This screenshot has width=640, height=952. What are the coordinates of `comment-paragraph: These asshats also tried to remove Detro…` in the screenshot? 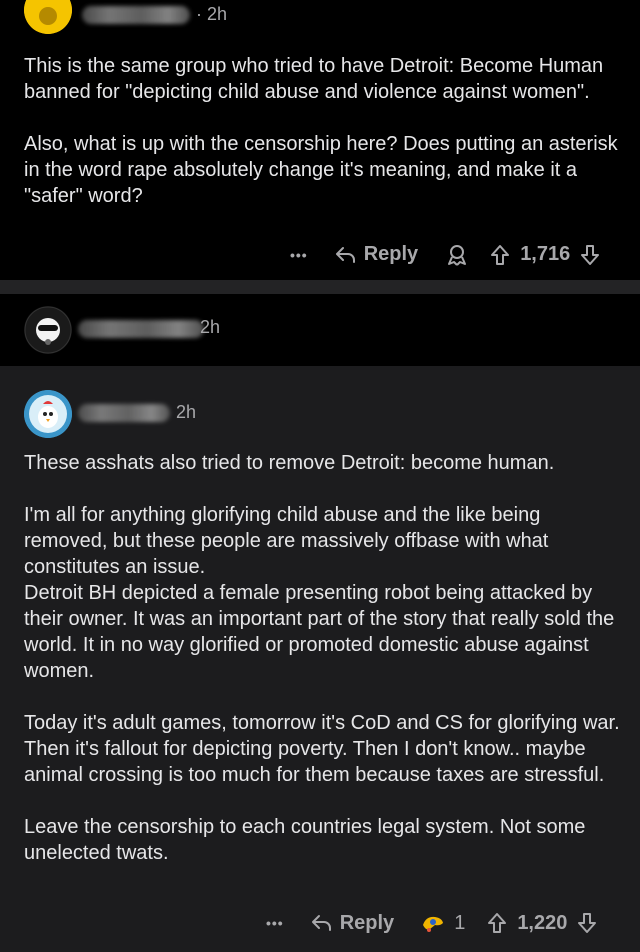 It's located at (289, 463).